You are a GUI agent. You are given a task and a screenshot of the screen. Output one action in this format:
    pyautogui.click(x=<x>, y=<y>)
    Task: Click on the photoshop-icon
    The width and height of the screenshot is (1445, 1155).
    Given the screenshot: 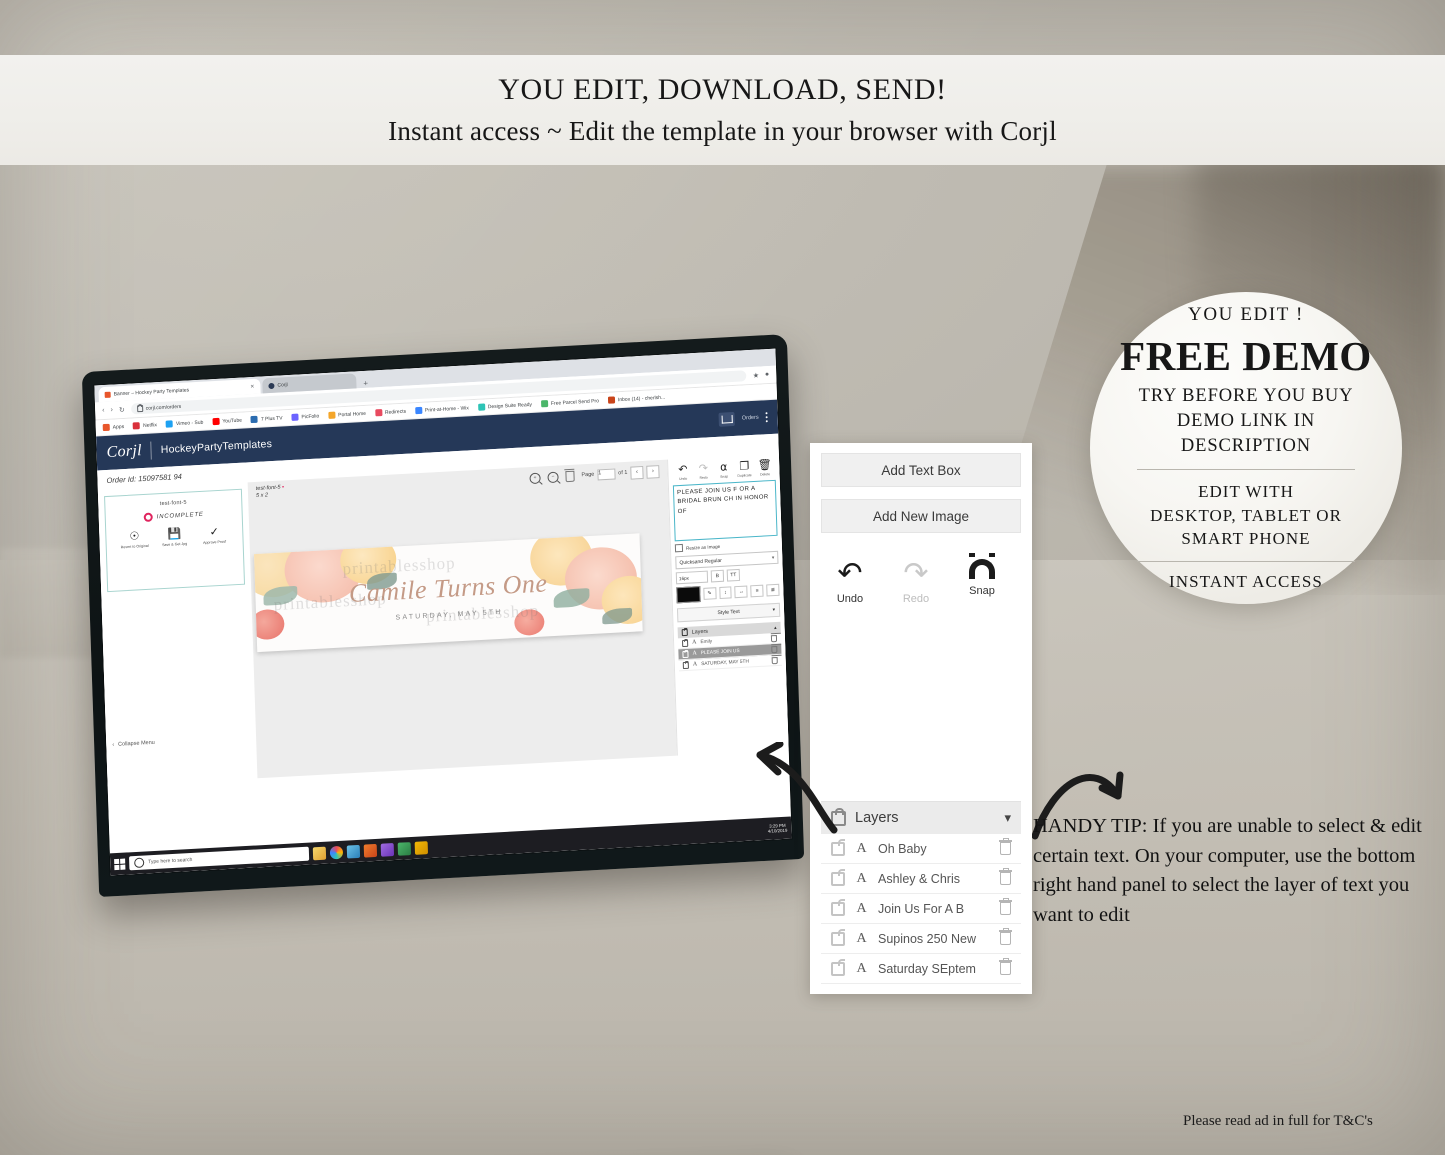 What is the action you would take?
    pyautogui.click(x=353, y=851)
    